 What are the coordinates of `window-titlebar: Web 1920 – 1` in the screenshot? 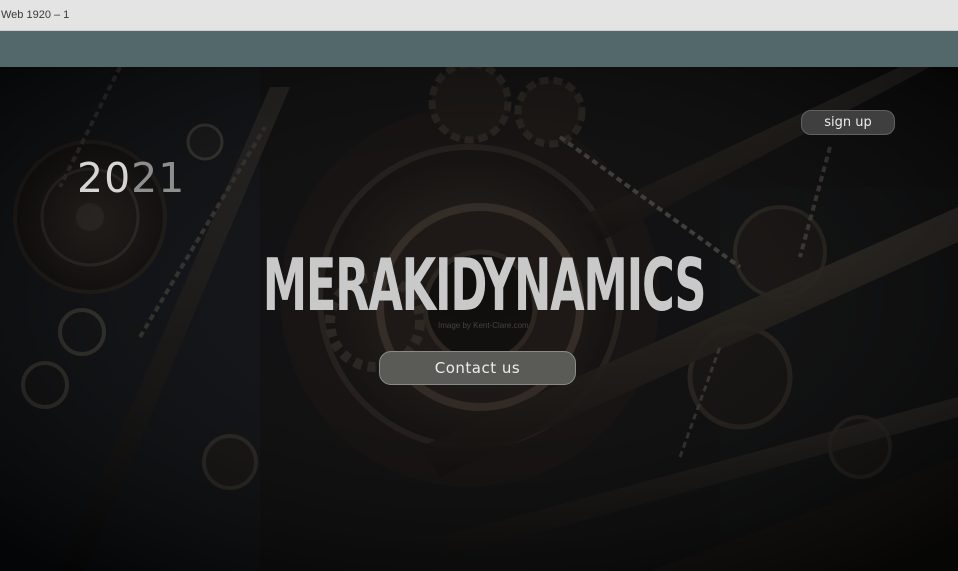 It's located at (479, 15).